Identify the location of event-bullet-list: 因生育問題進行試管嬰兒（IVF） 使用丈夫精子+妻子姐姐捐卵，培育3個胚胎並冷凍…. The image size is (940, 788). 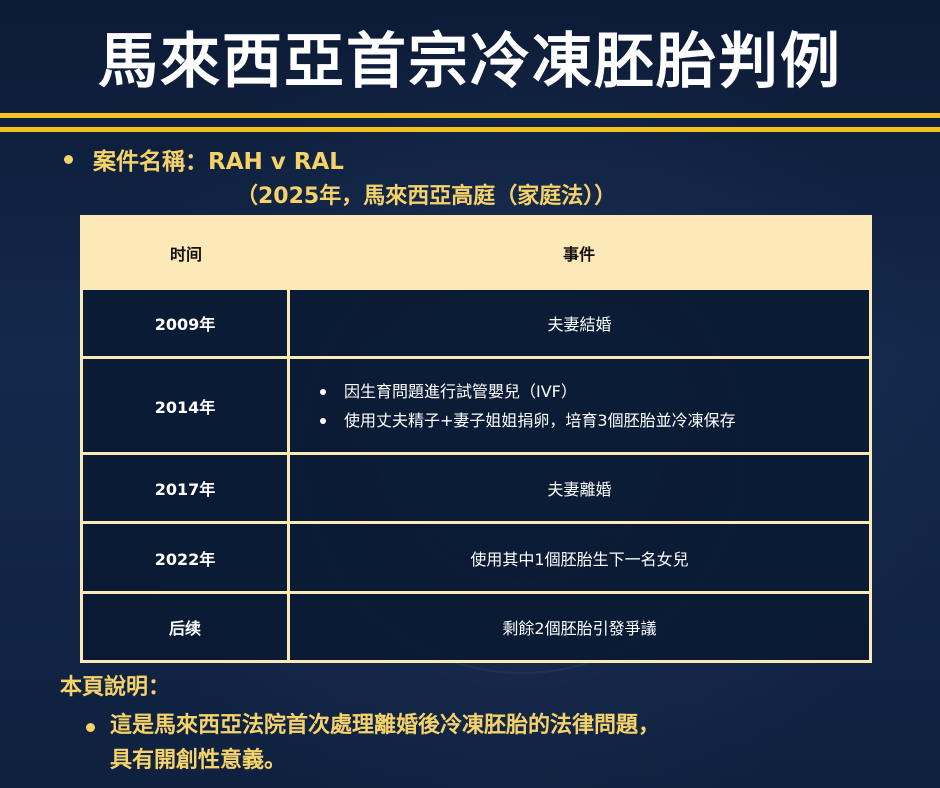
(579, 406).